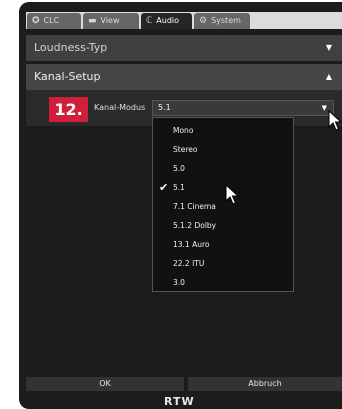 The height and width of the screenshot is (409, 342). What do you see at coordinates (67, 76) in the screenshot?
I see `section-title: Kanal-Setup` at bounding box center [67, 76].